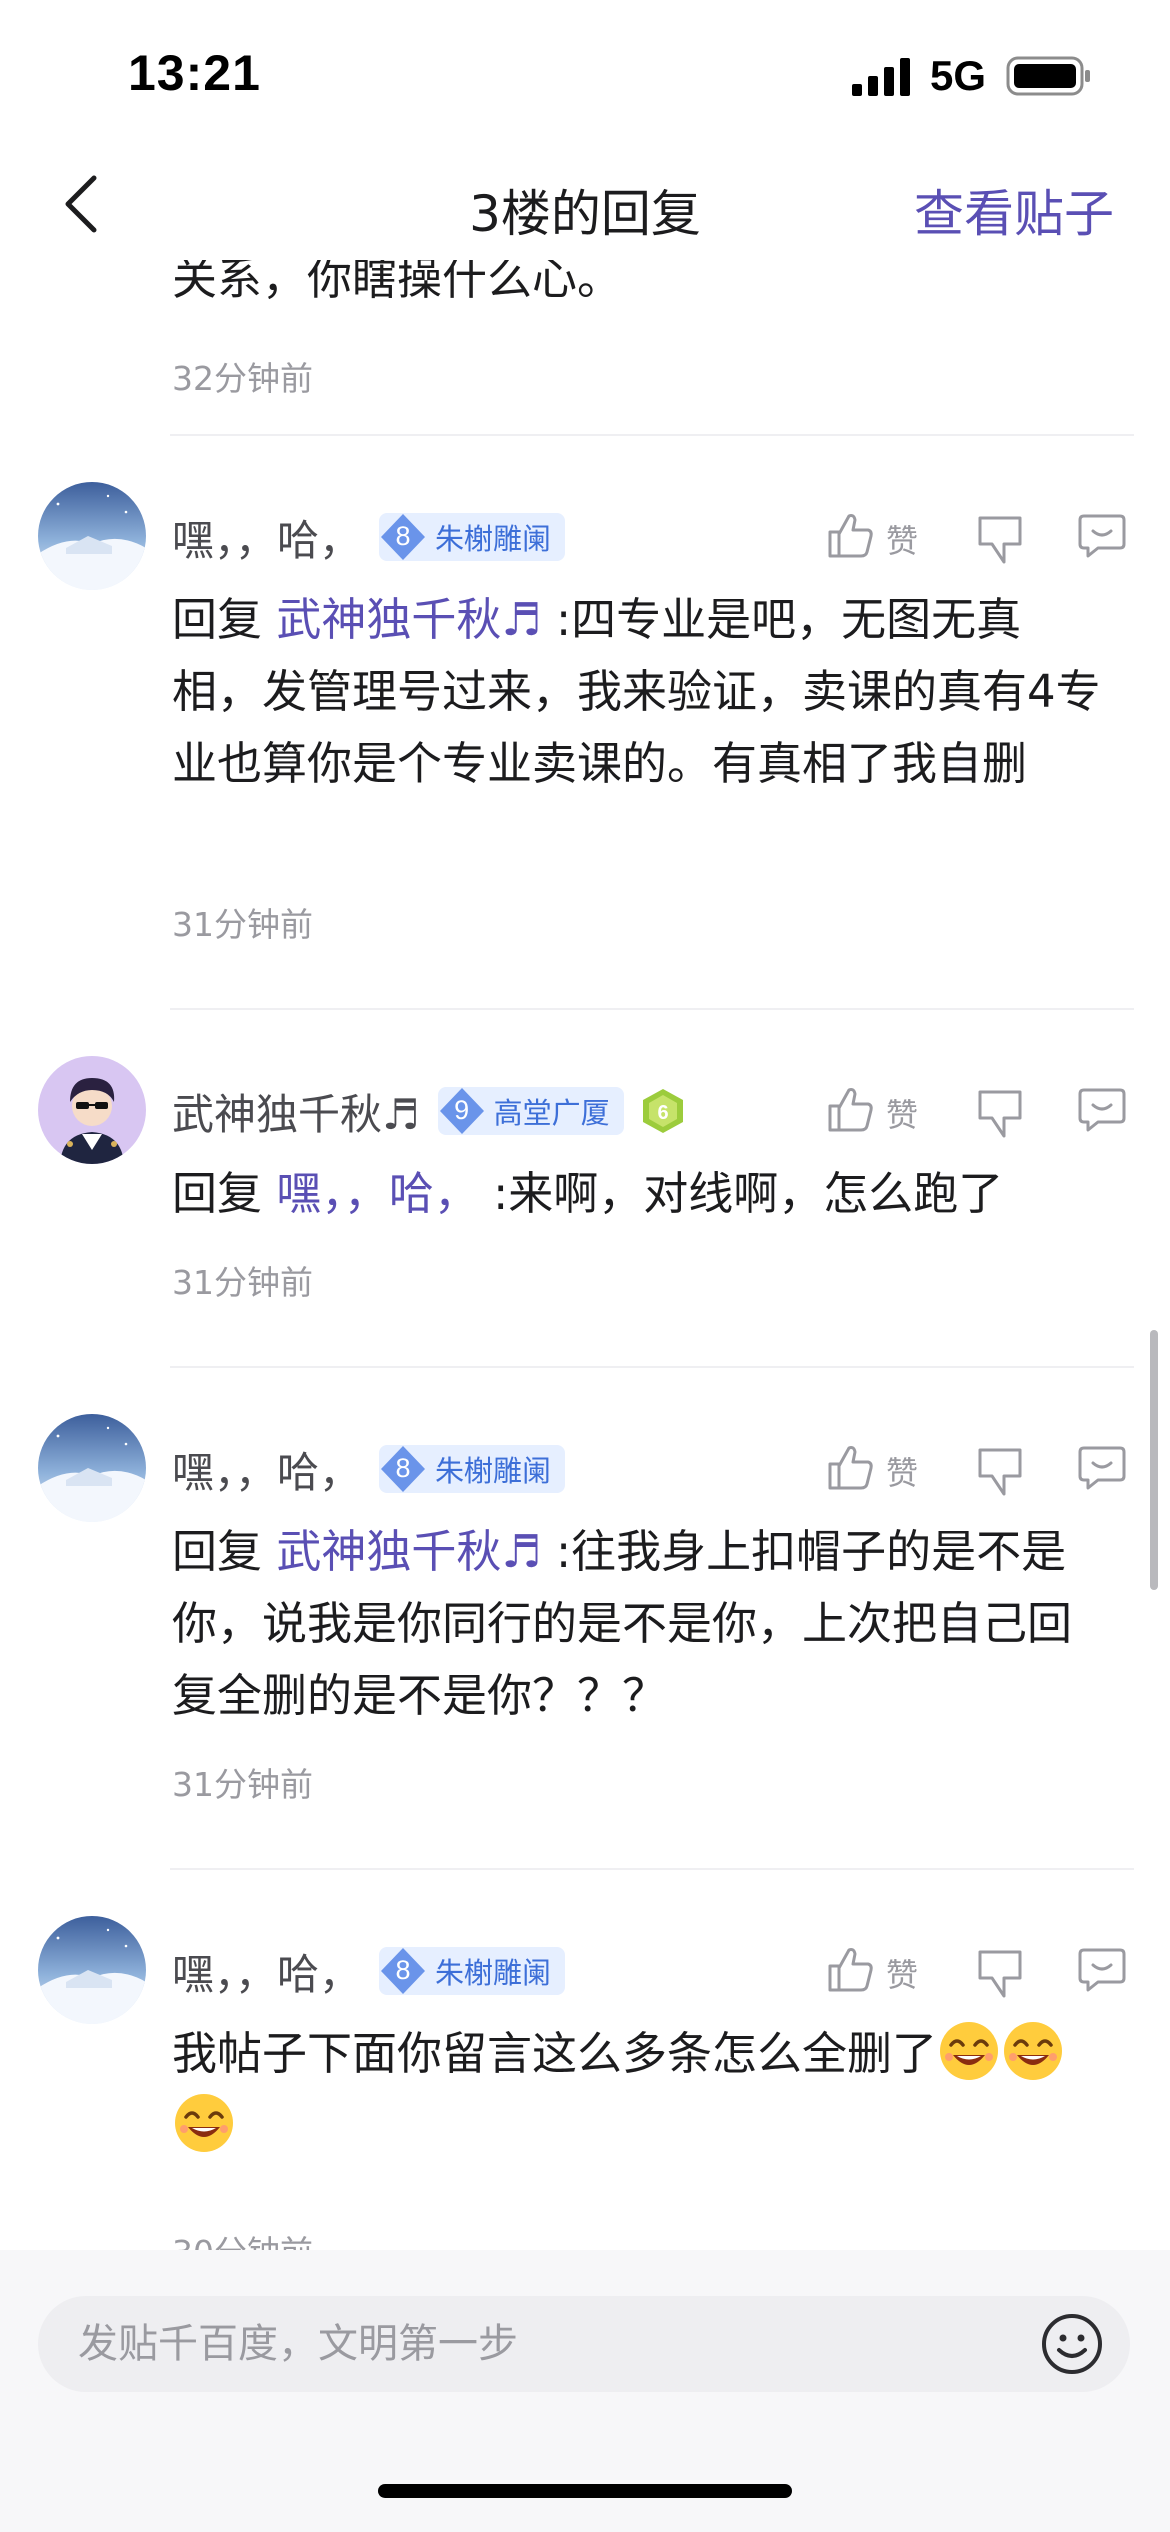 The height and width of the screenshot is (2532, 1170). I want to click on member-gem-icon: 6, so click(663, 1111).